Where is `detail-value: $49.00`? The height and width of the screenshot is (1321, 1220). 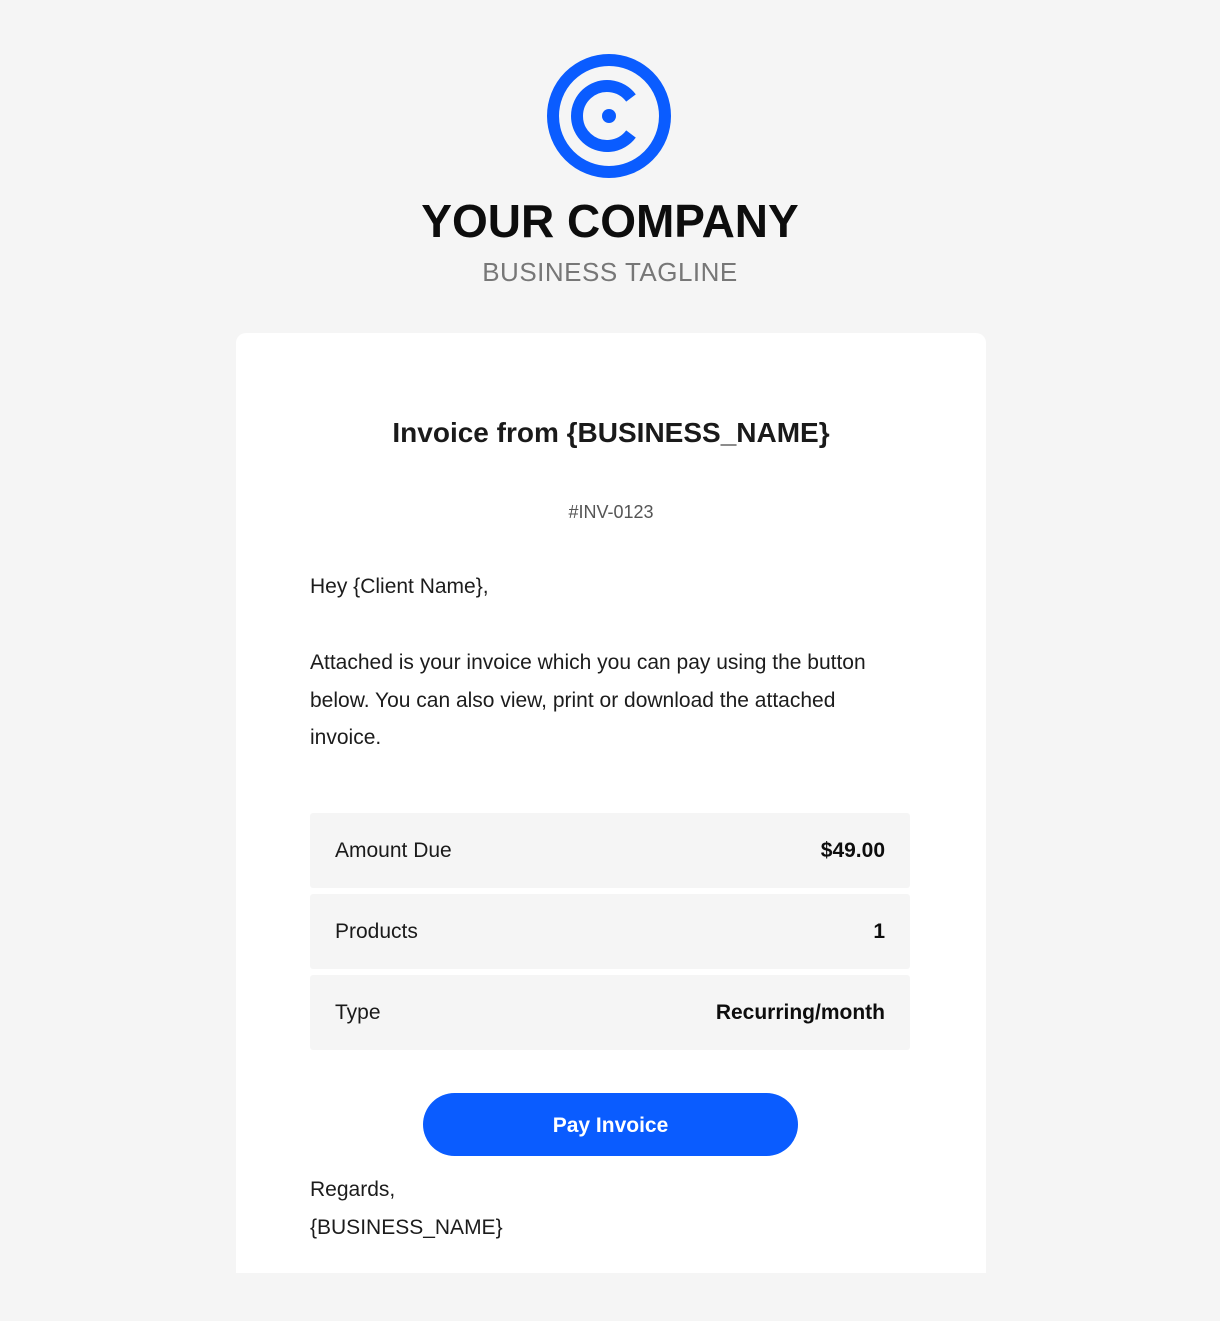
detail-value: $49.00 is located at coordinates (852, 850).